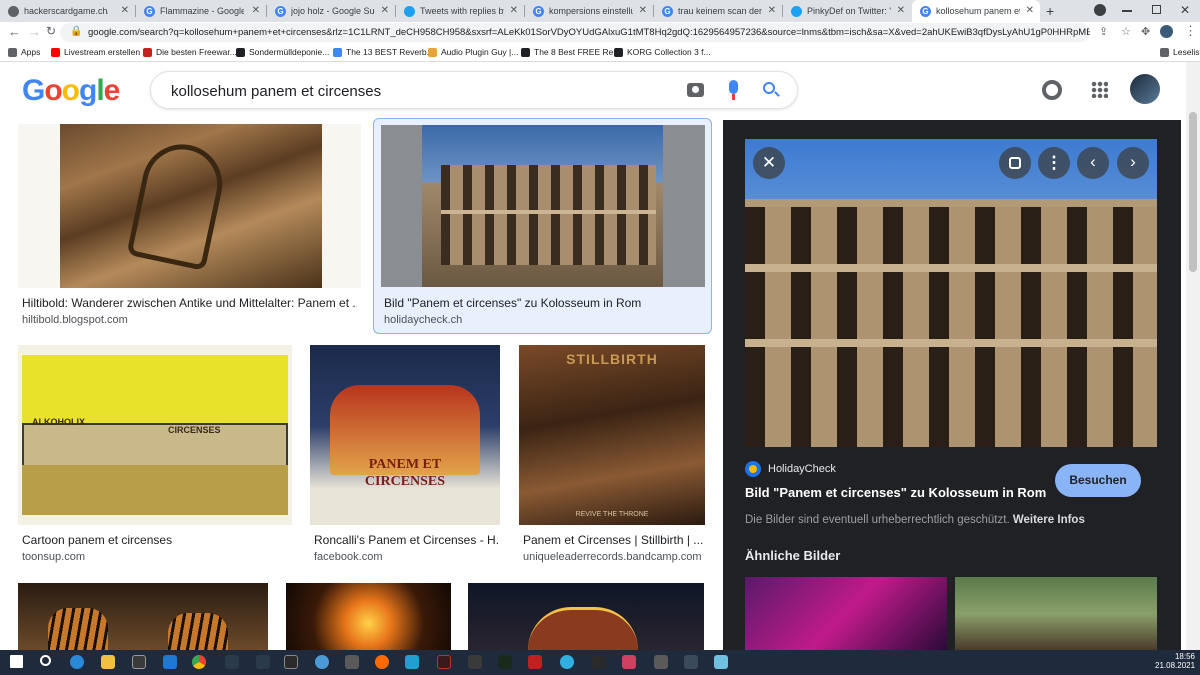 This screenshot has height=675, width=1200. What do you see at coordinates (1145, 89) in the screenshot?
I see `account-avatar` at bounding box center [1145, 89].